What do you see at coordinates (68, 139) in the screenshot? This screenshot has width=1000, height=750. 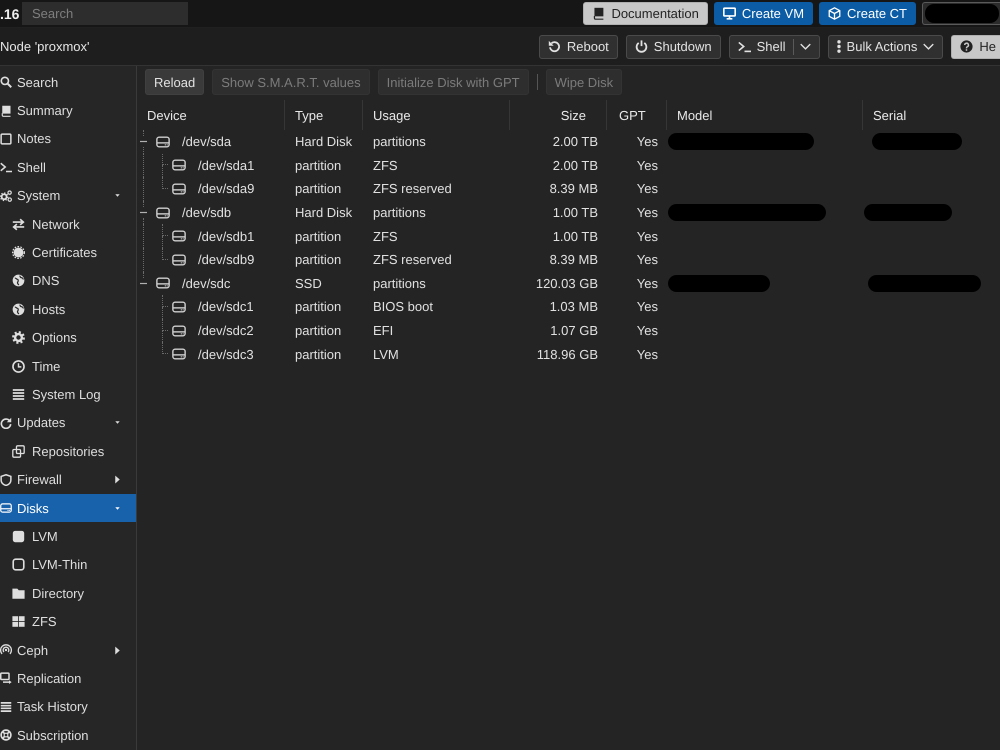 I see `sidebar-item: Notes` at bounding box center [68, 139].